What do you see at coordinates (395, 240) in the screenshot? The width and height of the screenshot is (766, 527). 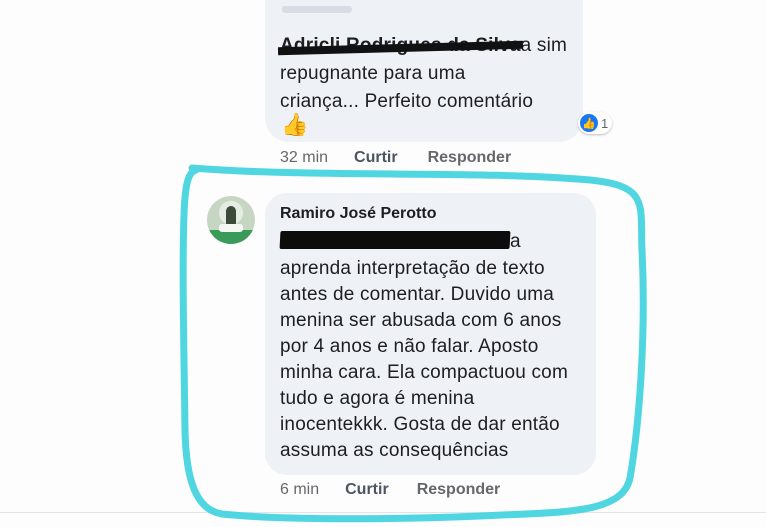 I see `redaction-bar` at bounding box center [395, 240].